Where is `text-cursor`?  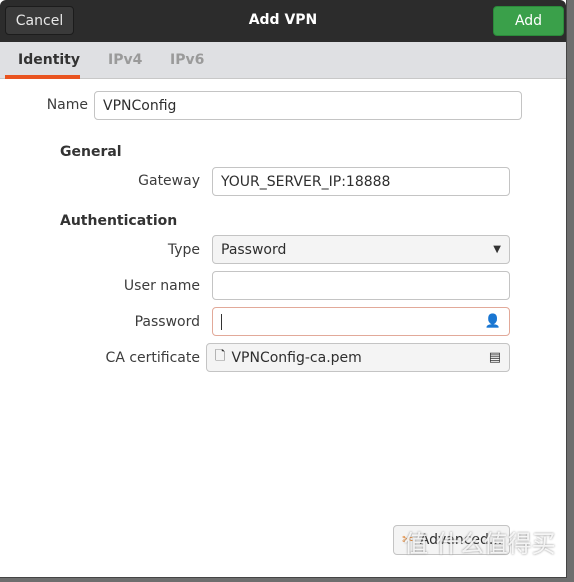
text-cursor is located at coordinates (221, 321).